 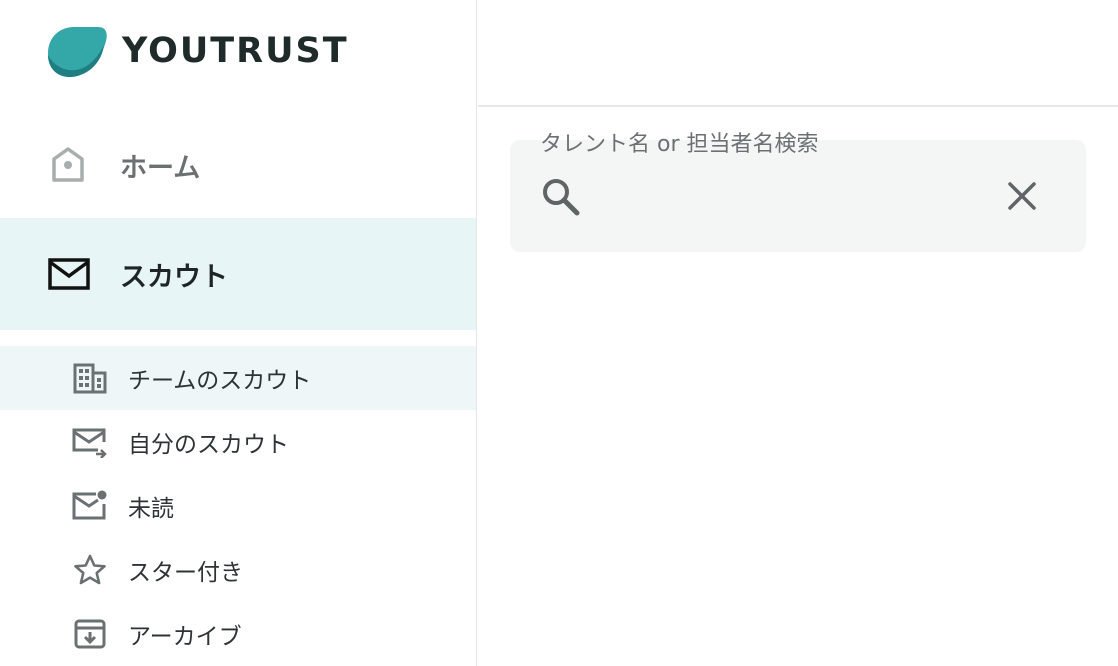 I want to click on search-icon, so click(x=561, y=197).